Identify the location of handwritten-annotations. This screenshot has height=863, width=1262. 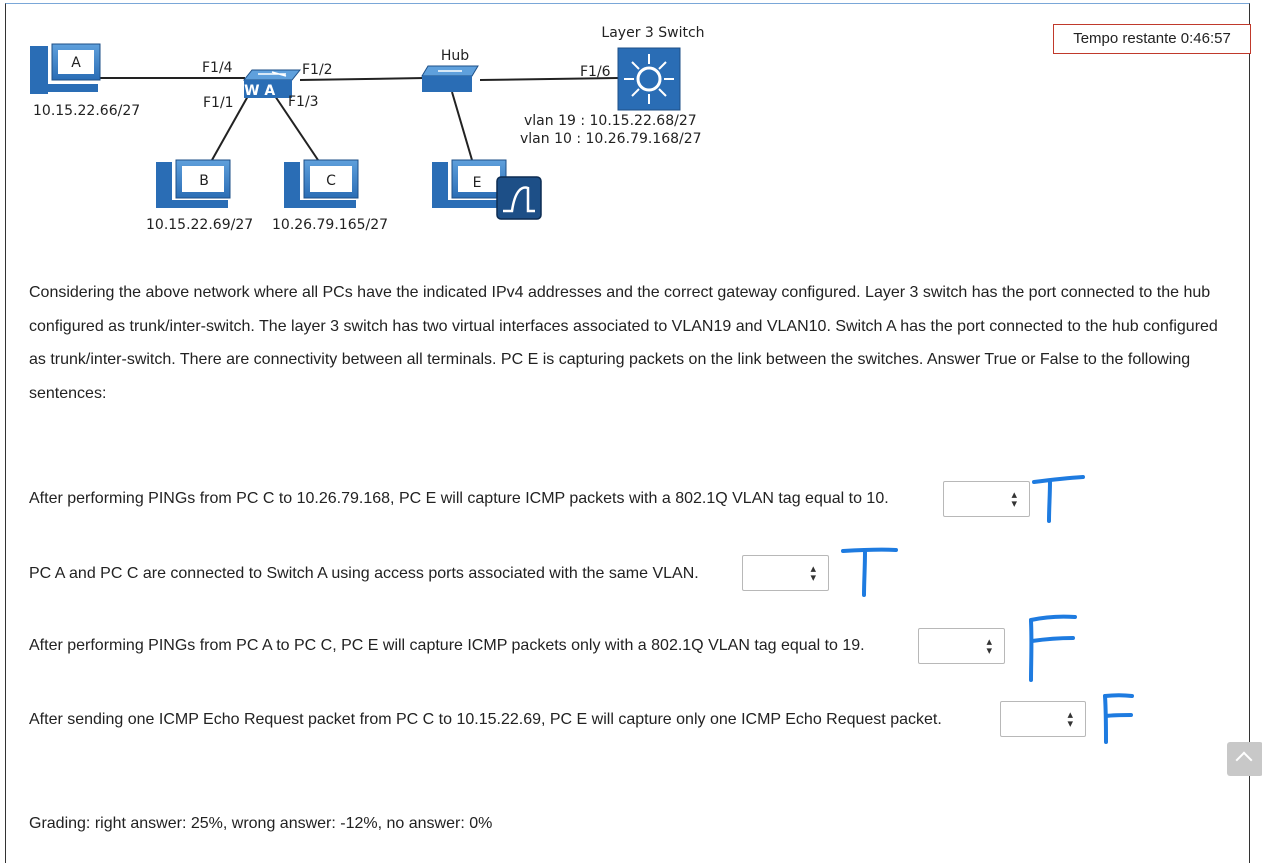
(987, 609).